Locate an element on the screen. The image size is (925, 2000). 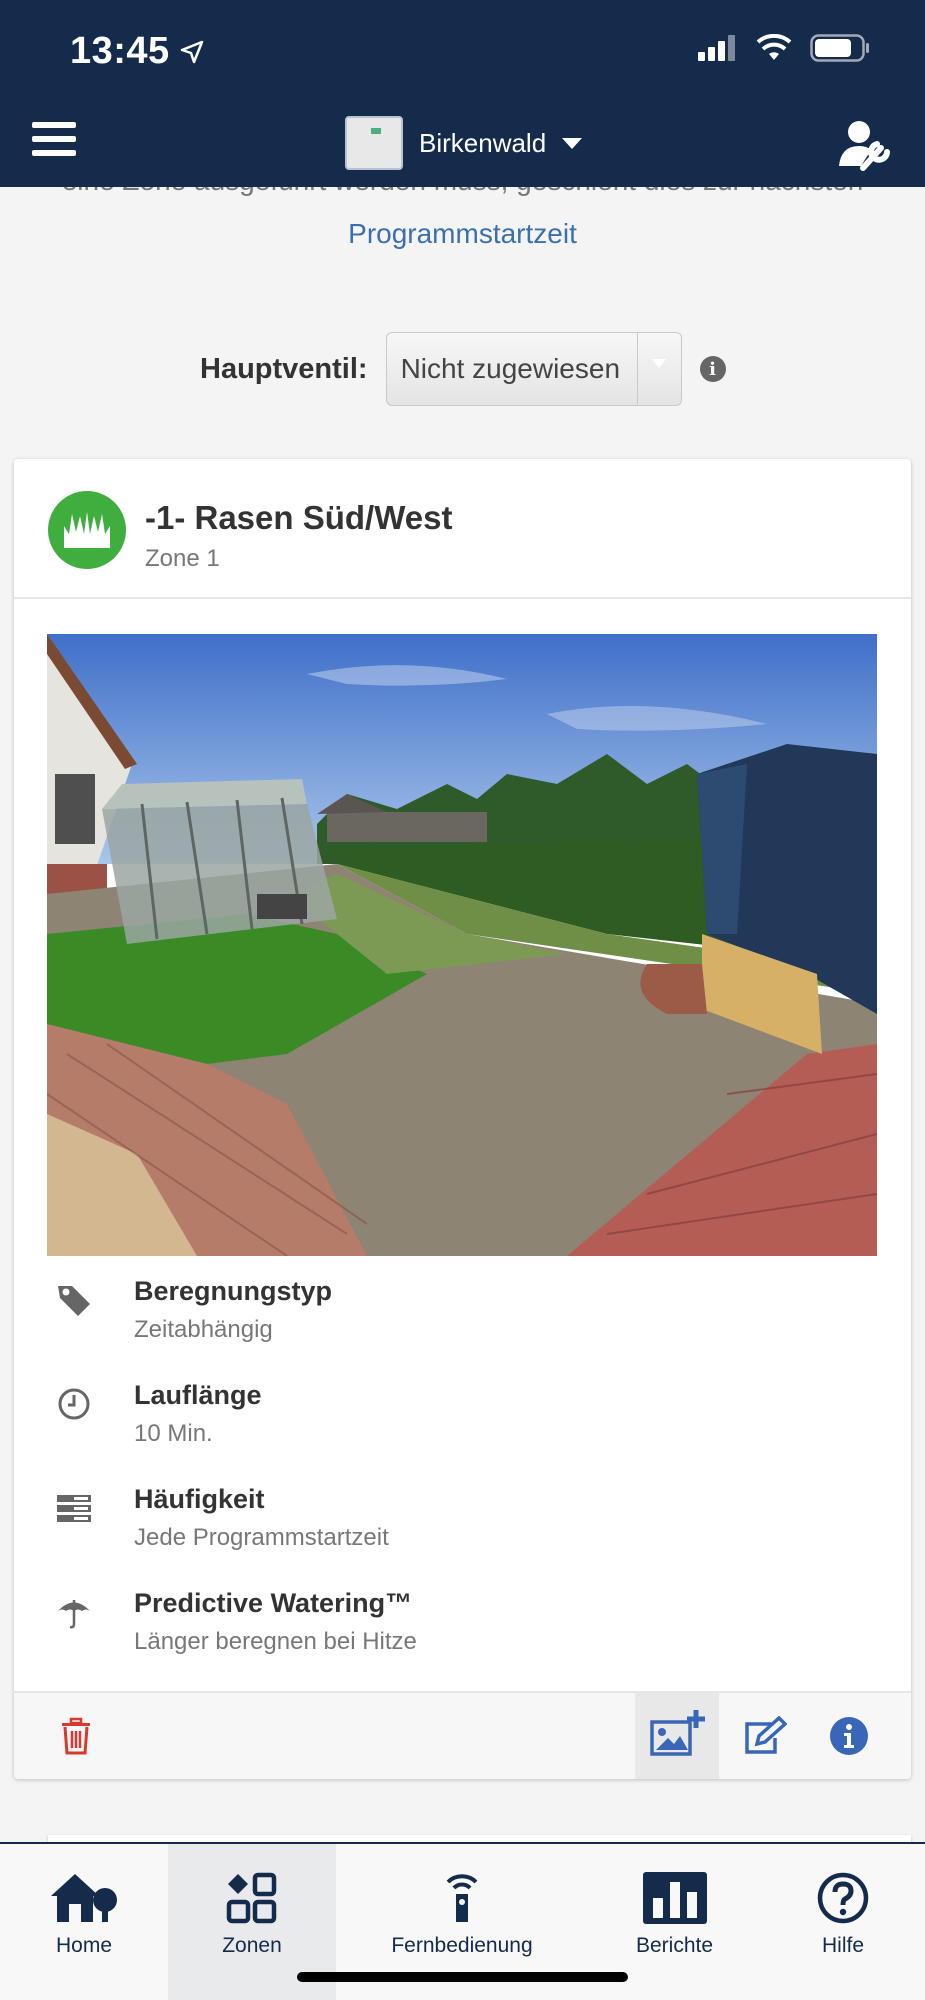
list-icon is located at coordinates (74, 1508).